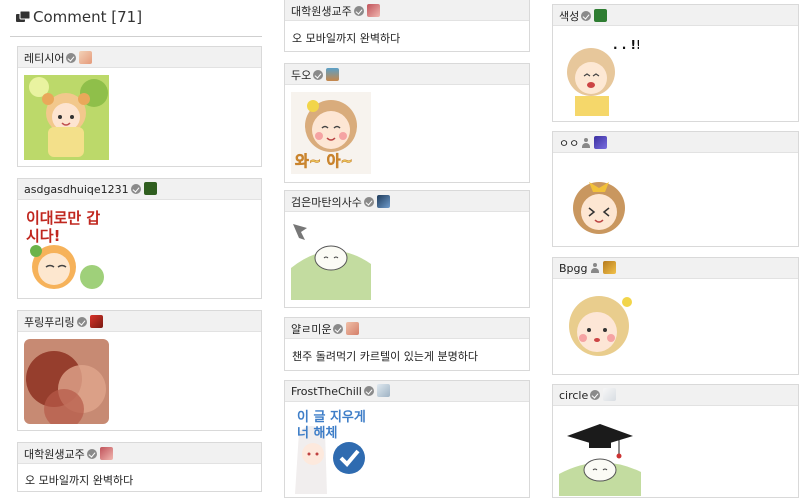  I want to click on comment-header: asdgasdhuiqe1231, so click(139, 189).